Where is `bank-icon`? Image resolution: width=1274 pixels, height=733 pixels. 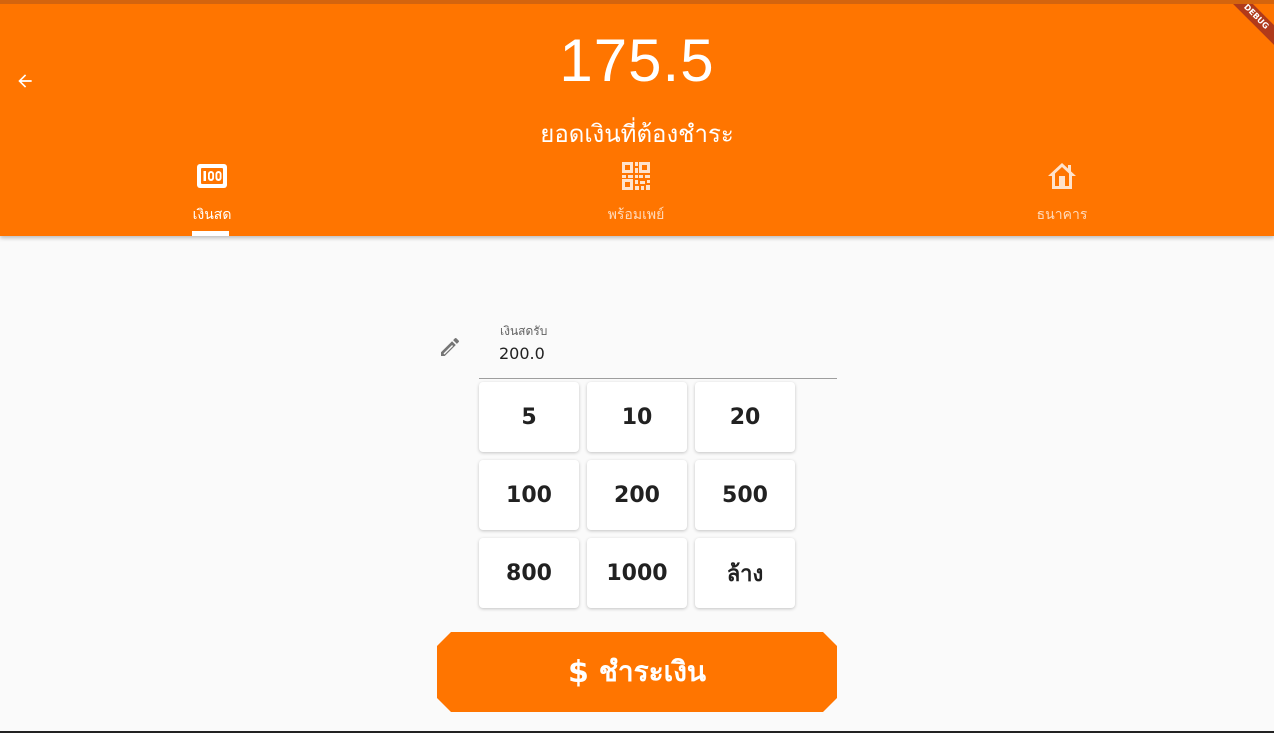 bank-icon is located at coordinates (1062, 176).